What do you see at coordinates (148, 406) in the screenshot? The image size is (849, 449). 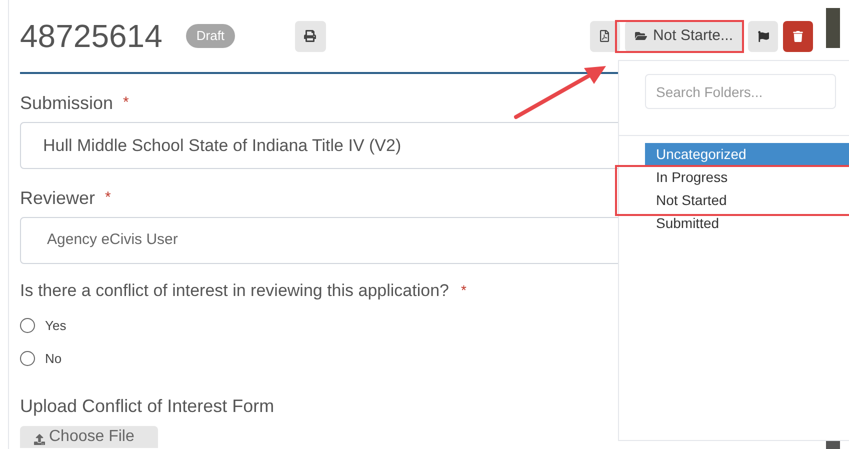 I see `upload-label: Upload Conflict of Interest Form` at bounding box center [148, 406].